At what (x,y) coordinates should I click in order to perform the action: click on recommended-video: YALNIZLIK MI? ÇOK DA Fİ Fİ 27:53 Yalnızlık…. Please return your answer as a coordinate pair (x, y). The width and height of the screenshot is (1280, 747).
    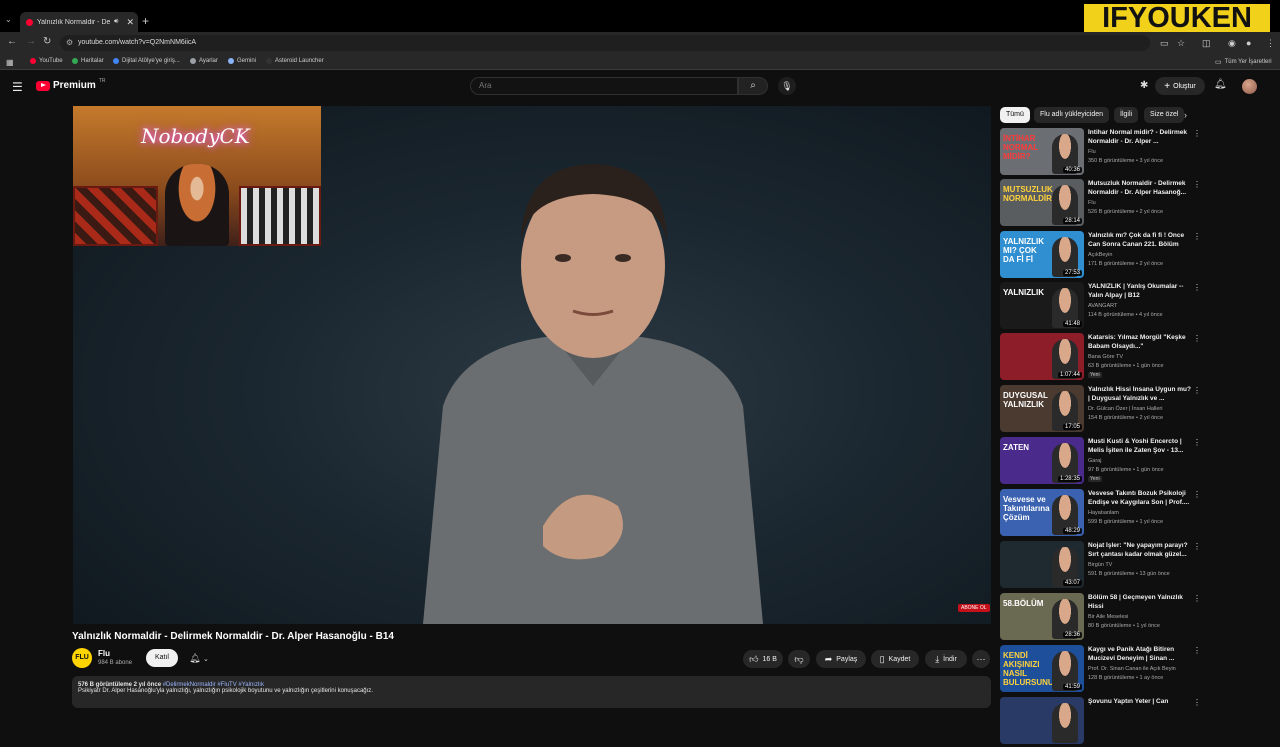
    Looking at the image, I should click on (1100, 256).